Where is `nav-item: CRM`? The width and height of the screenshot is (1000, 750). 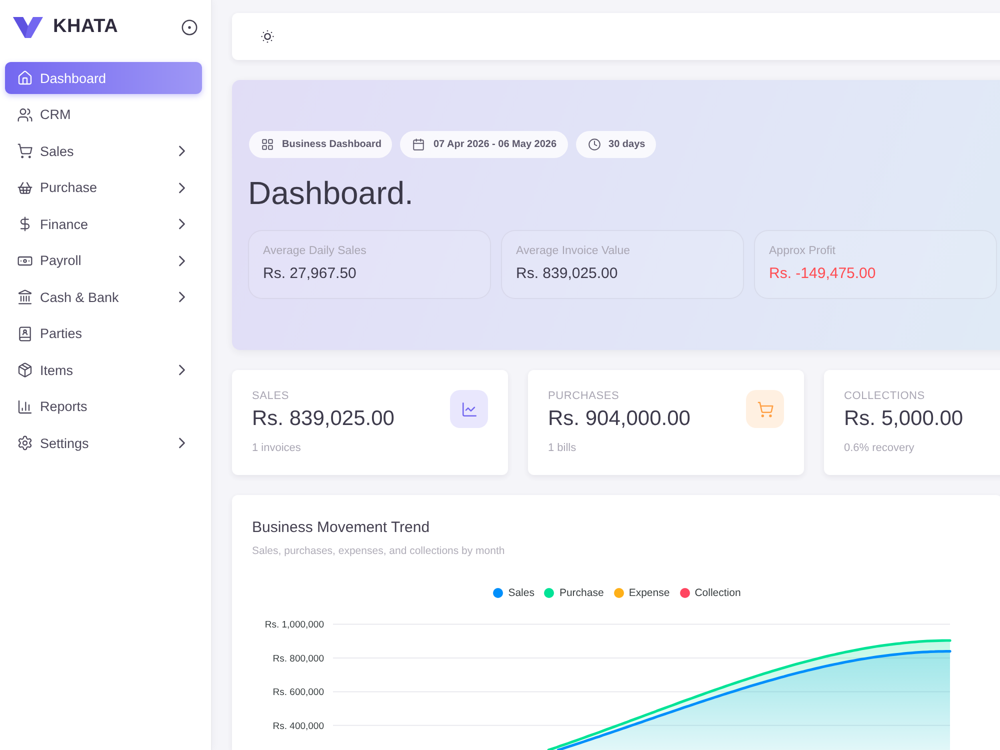 nav-item: CRM is located at coordinates (103, 114).